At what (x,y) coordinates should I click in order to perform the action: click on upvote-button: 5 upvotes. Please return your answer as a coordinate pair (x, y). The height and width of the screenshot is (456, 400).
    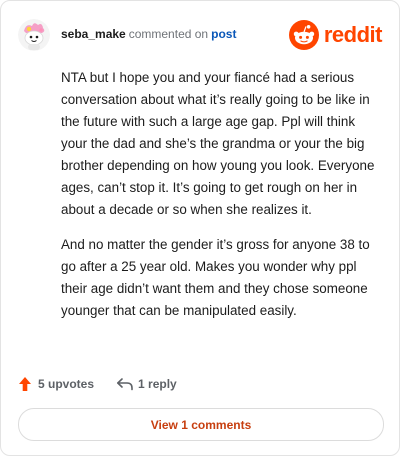
    Looking at the image, I should click on (56, 384).